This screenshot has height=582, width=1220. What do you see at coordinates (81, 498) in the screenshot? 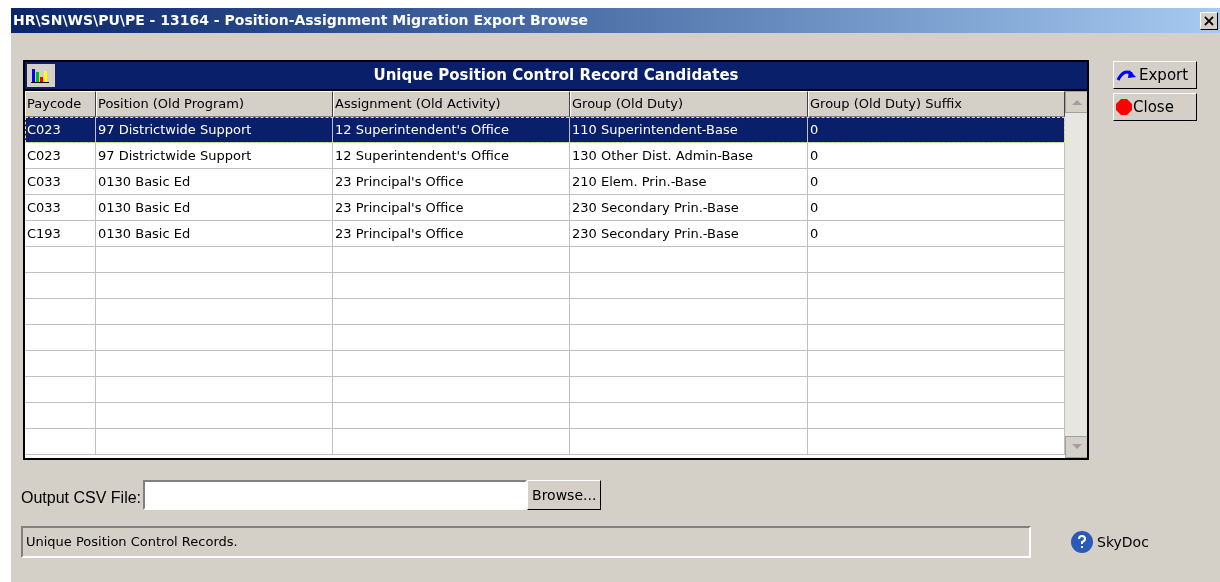
I see `field-label: Output CSV File:` at bounding box center [81, 498].